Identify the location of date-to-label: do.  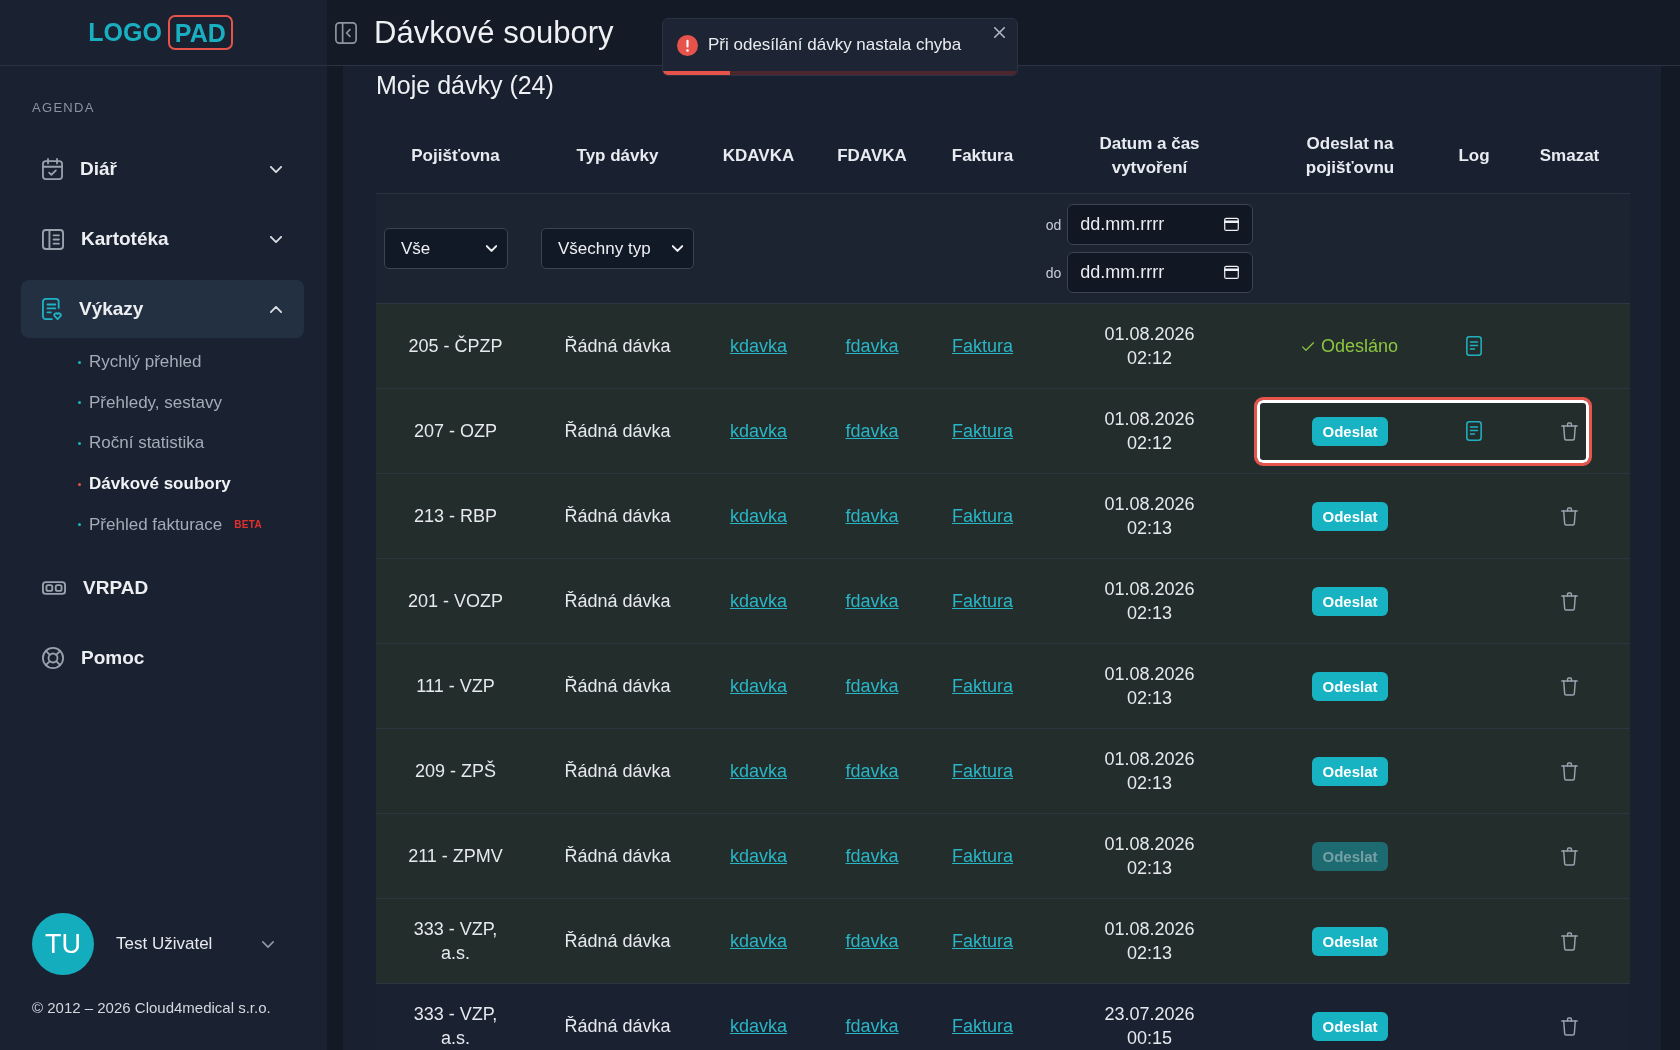
(1053, 272).